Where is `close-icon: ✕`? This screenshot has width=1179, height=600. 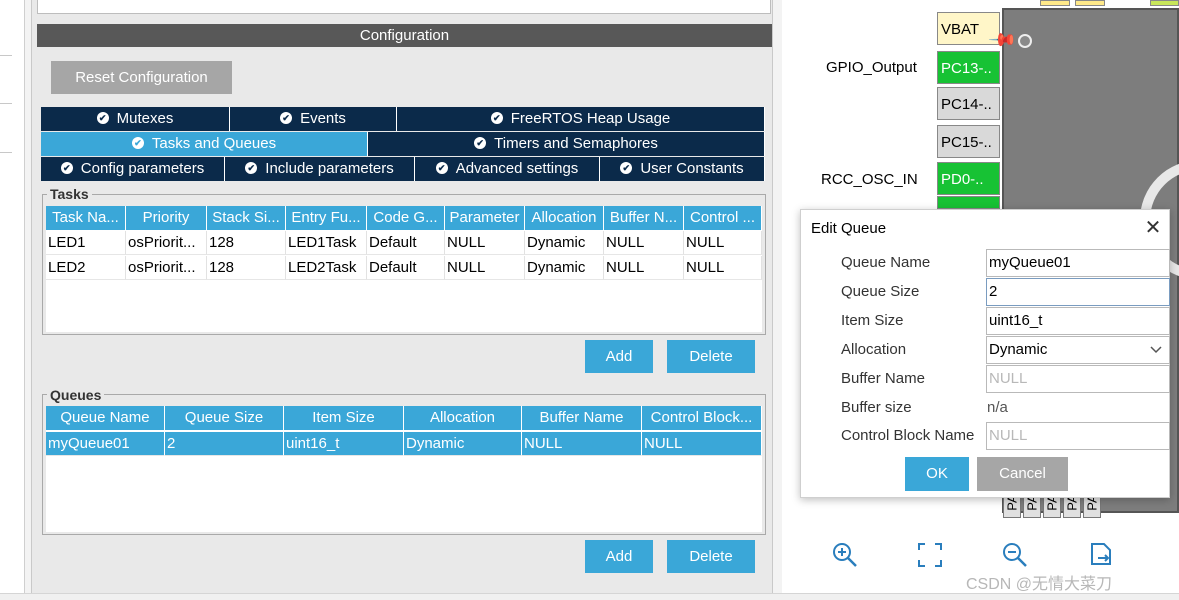 close-icon: ✕ is located at coordinates (1153, 228).